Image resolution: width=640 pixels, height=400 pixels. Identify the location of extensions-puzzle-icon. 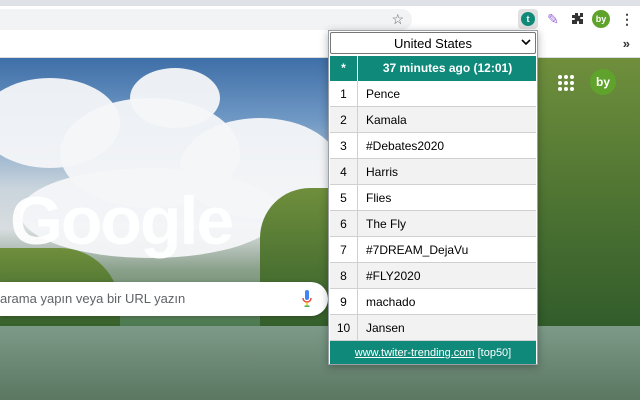
(577, 19).